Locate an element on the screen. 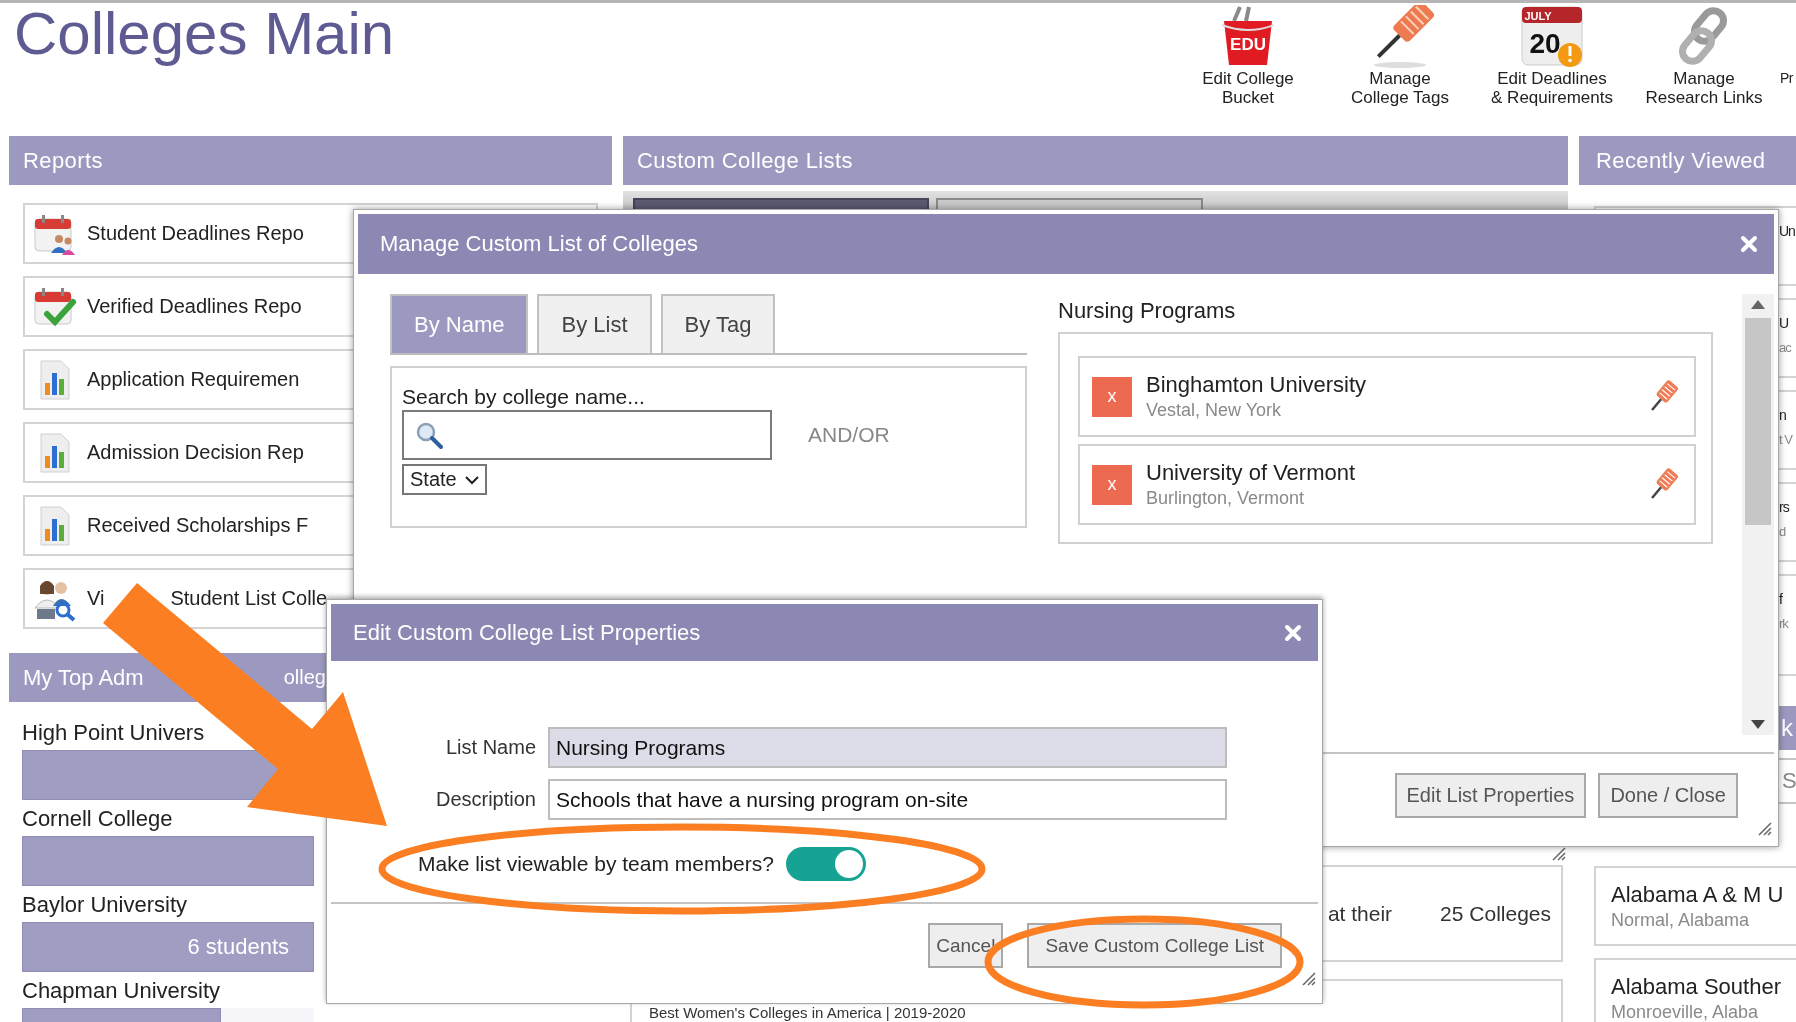  college-location: Monroeville, Alaba is located at coordinates (1685, 1011).